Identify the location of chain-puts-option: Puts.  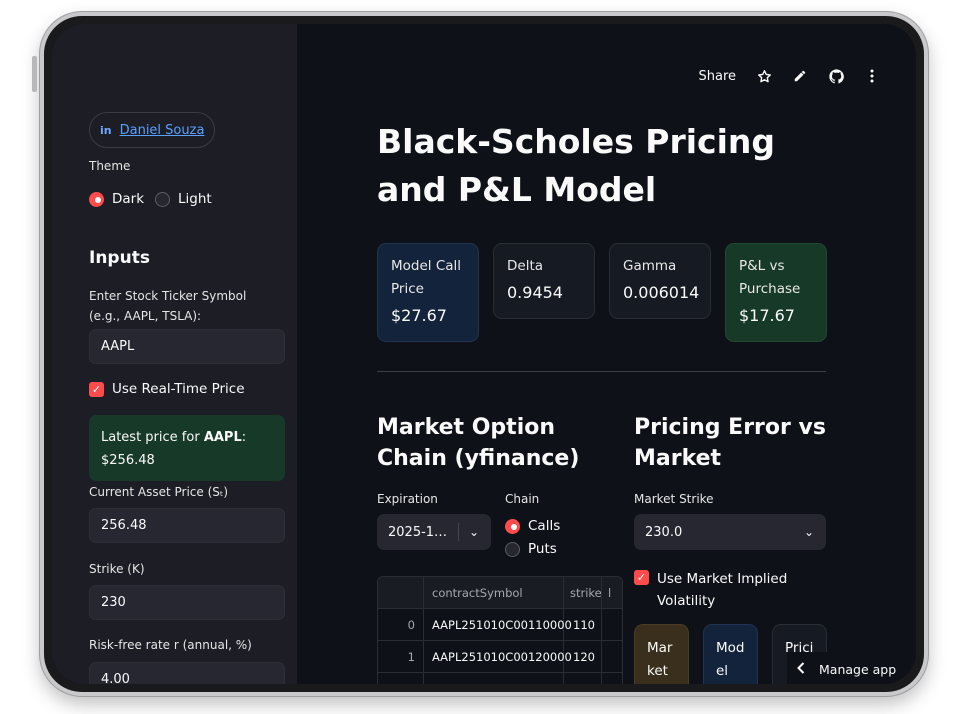
(531, 549).